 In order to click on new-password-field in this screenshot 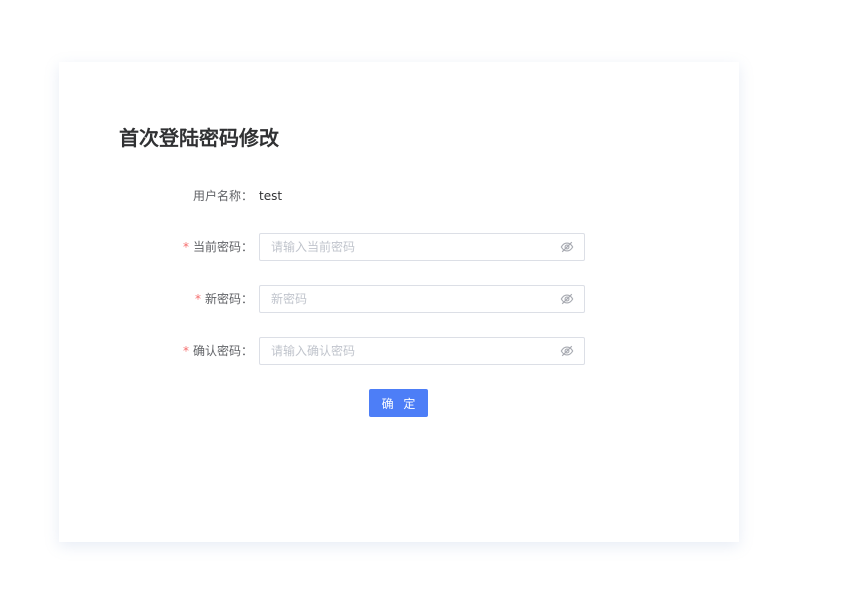, I will do `click(422, 299)`.